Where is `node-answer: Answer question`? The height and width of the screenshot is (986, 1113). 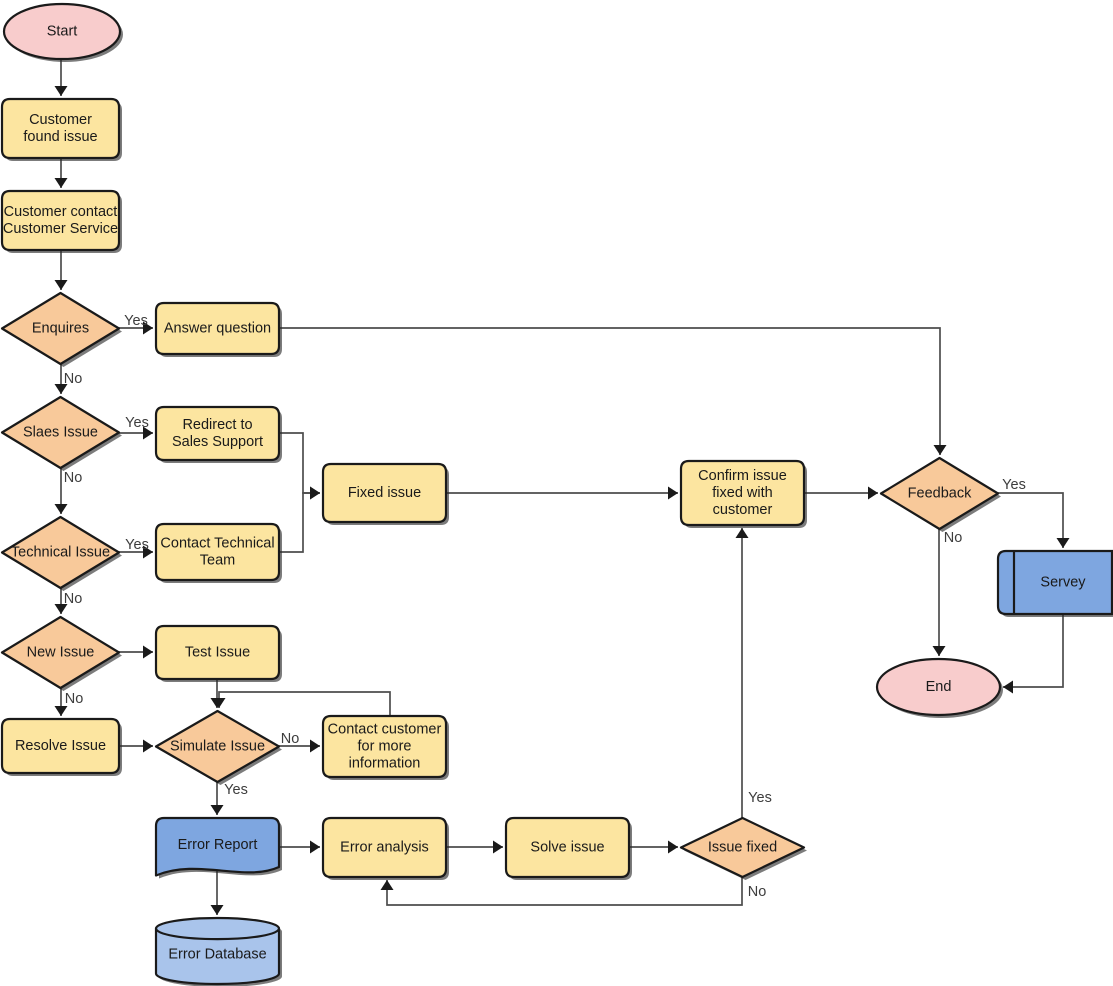
node-answer: Answer question is located at coordinates (218, 329).